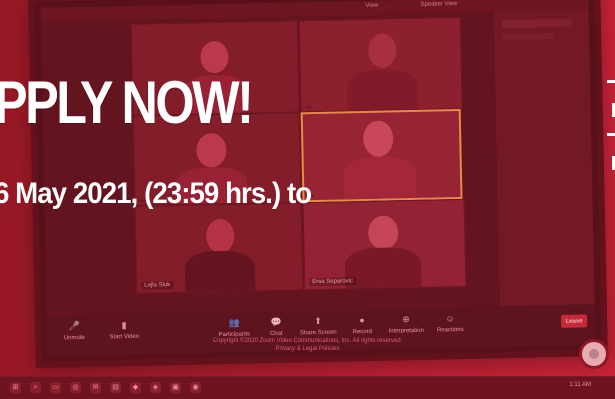 Image resolution: width=615 pixels, height=399 pixels. Describe the element at coordinates (332, 282) in the screenshot. I see `participant-name: Ersa Separovic` at that location.